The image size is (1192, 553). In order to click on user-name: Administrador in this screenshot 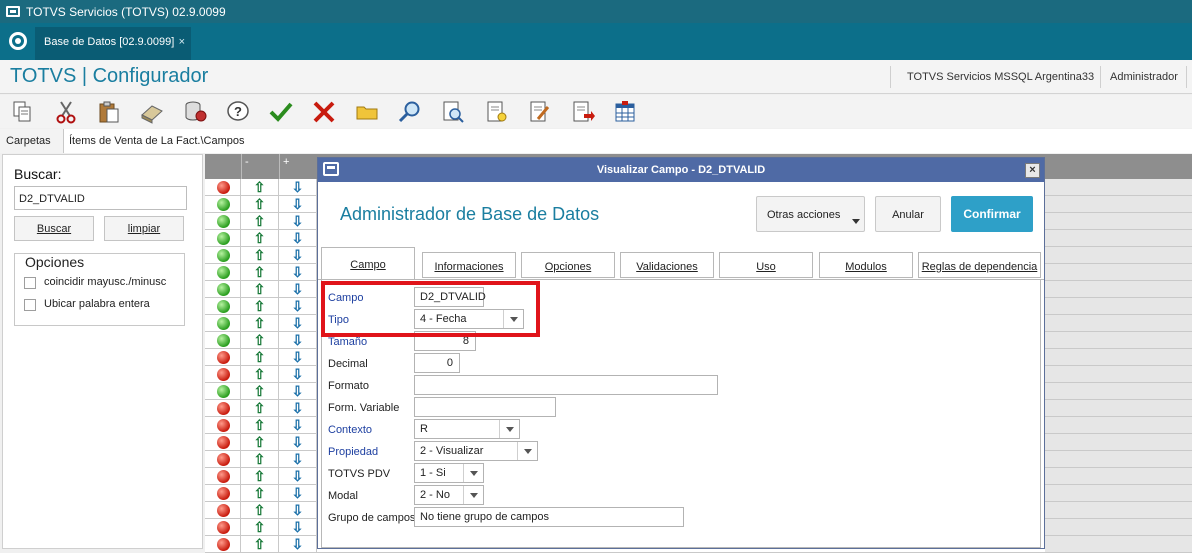, I will do `click(1144, 77)`.